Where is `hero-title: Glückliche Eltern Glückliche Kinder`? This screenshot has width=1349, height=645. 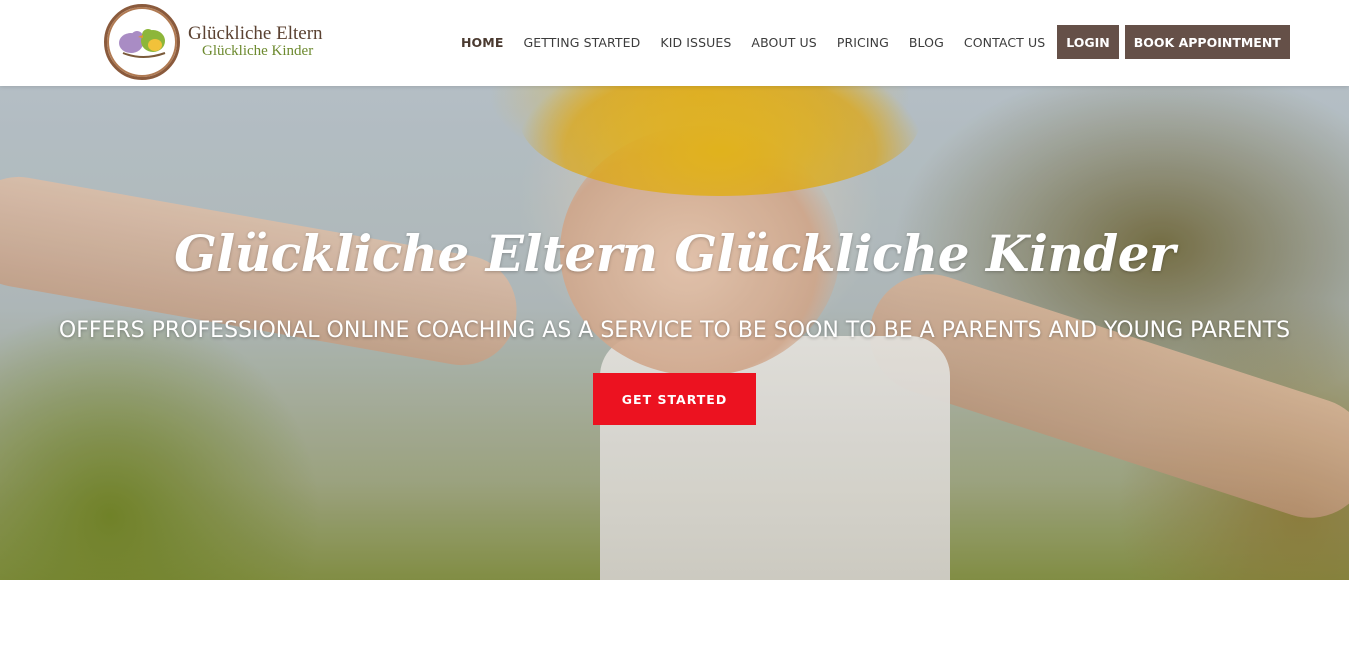 hero-title: Glückliche Eltern Glückliche Kinder is located at coordinates (674, 253).